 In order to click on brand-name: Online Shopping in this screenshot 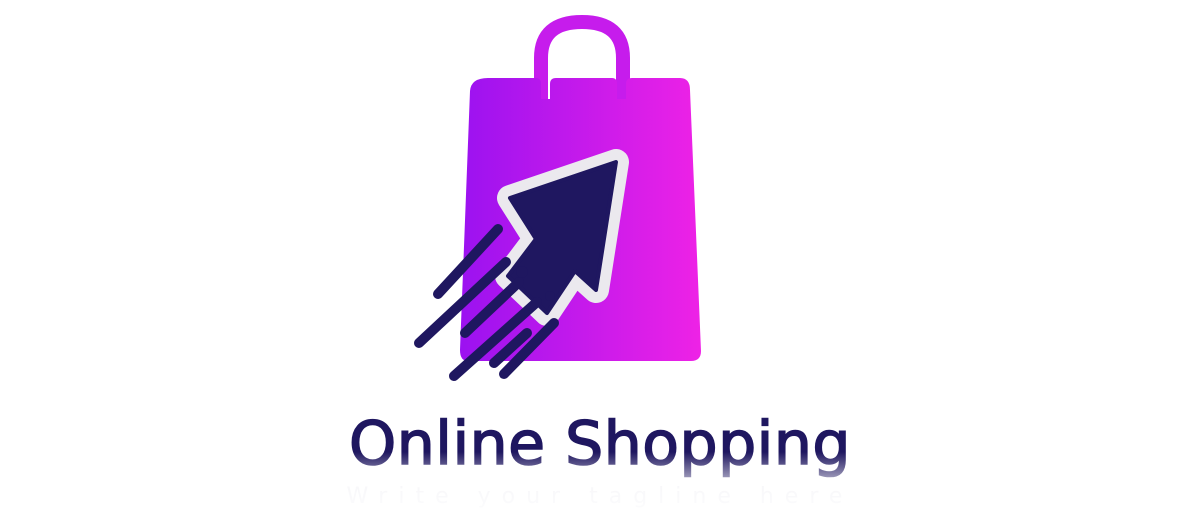, I will do `click(599, 444)`.